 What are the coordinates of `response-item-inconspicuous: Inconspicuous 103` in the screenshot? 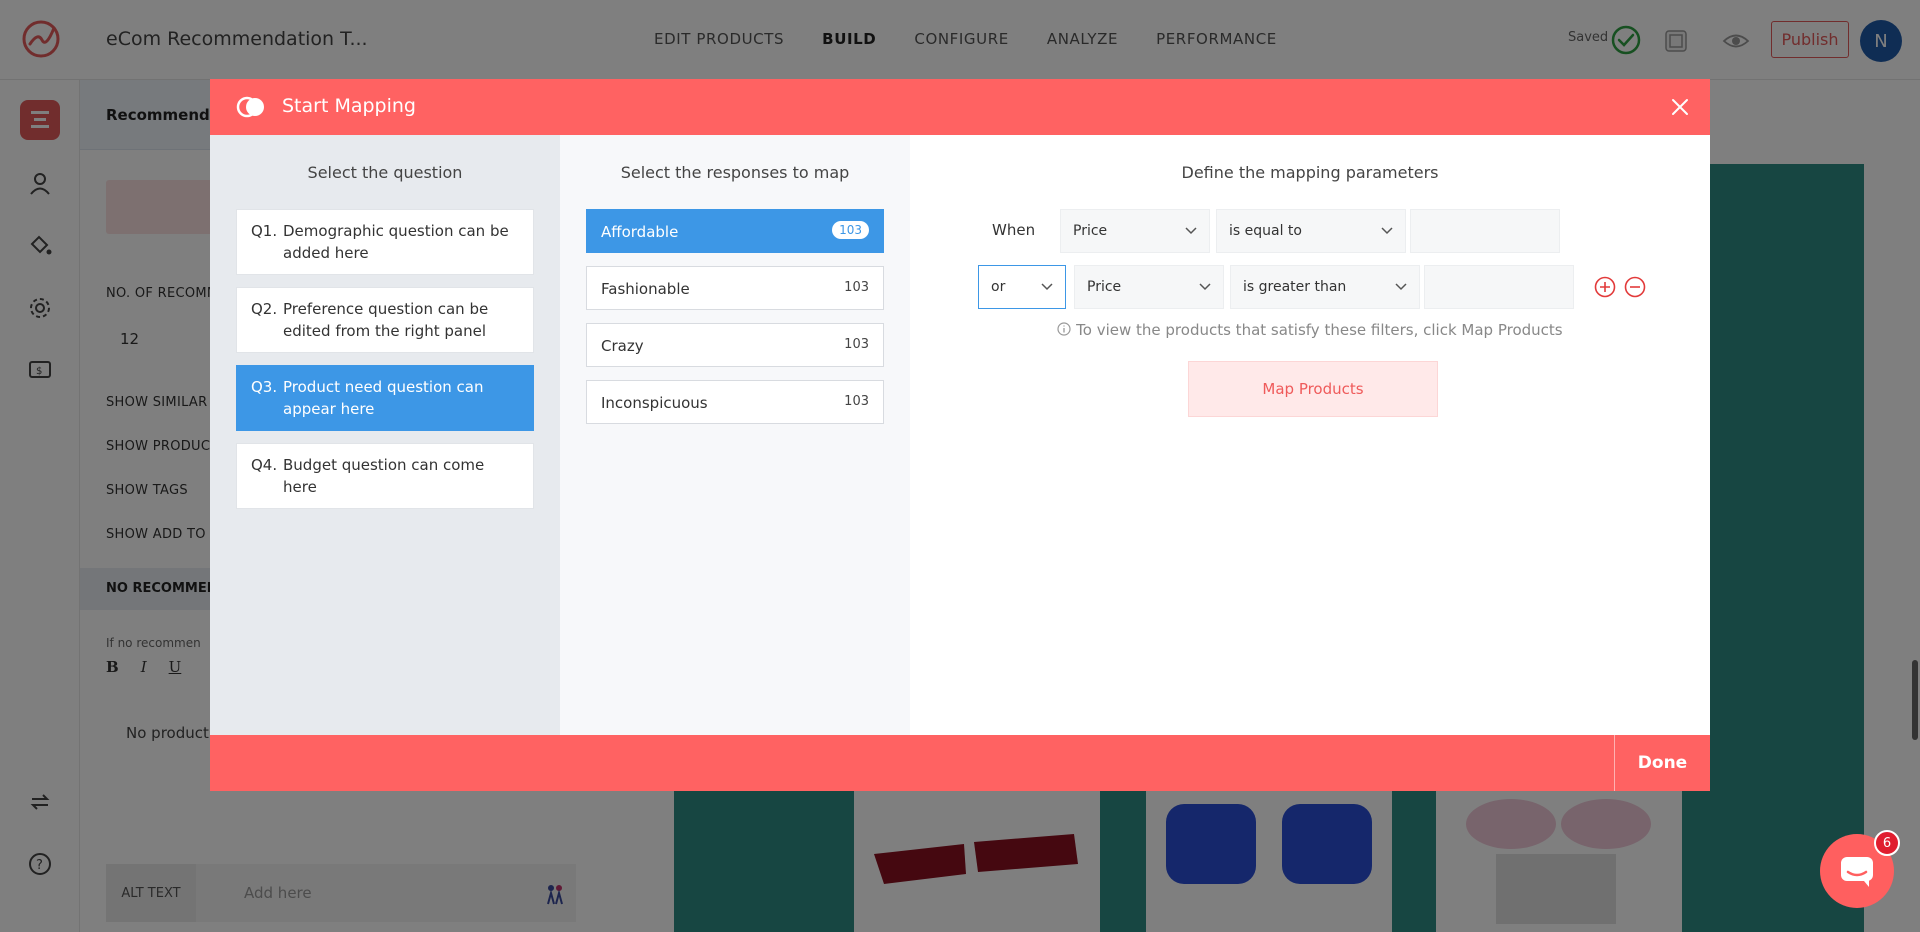 It's located at (735, 402).